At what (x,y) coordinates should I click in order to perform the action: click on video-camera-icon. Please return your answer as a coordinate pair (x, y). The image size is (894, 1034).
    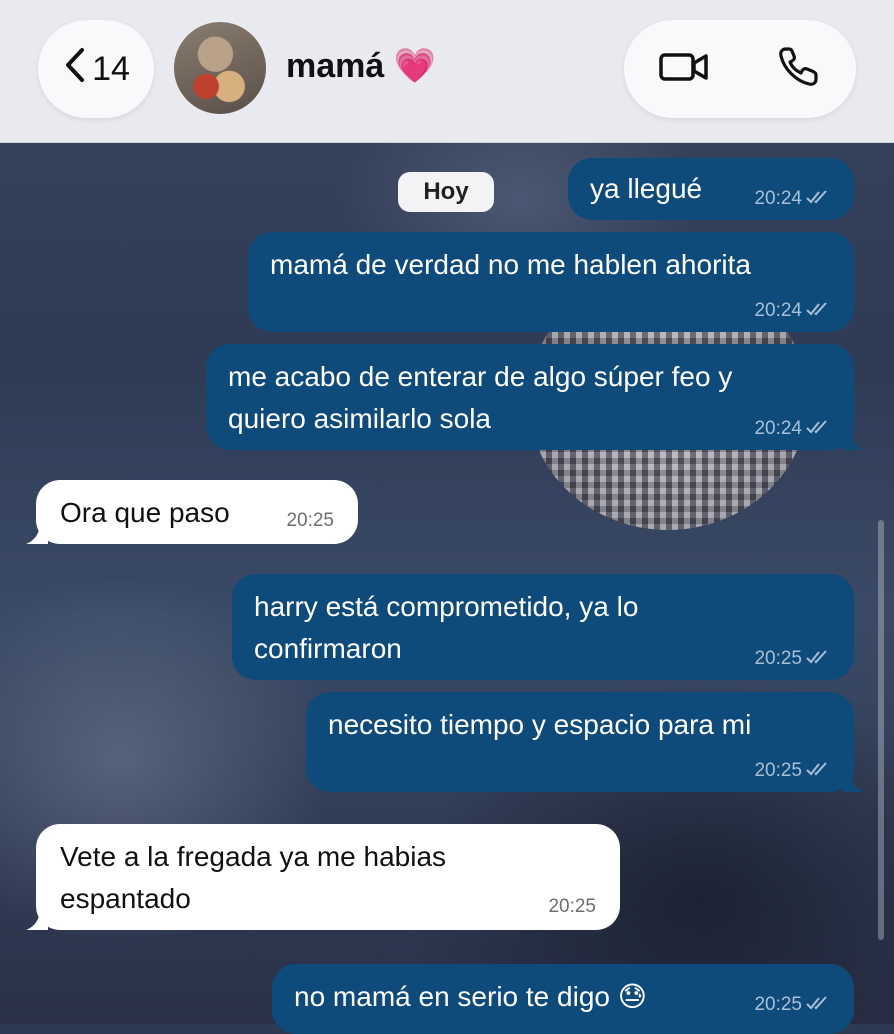
    Looking at the image, I should click on (684, 69).